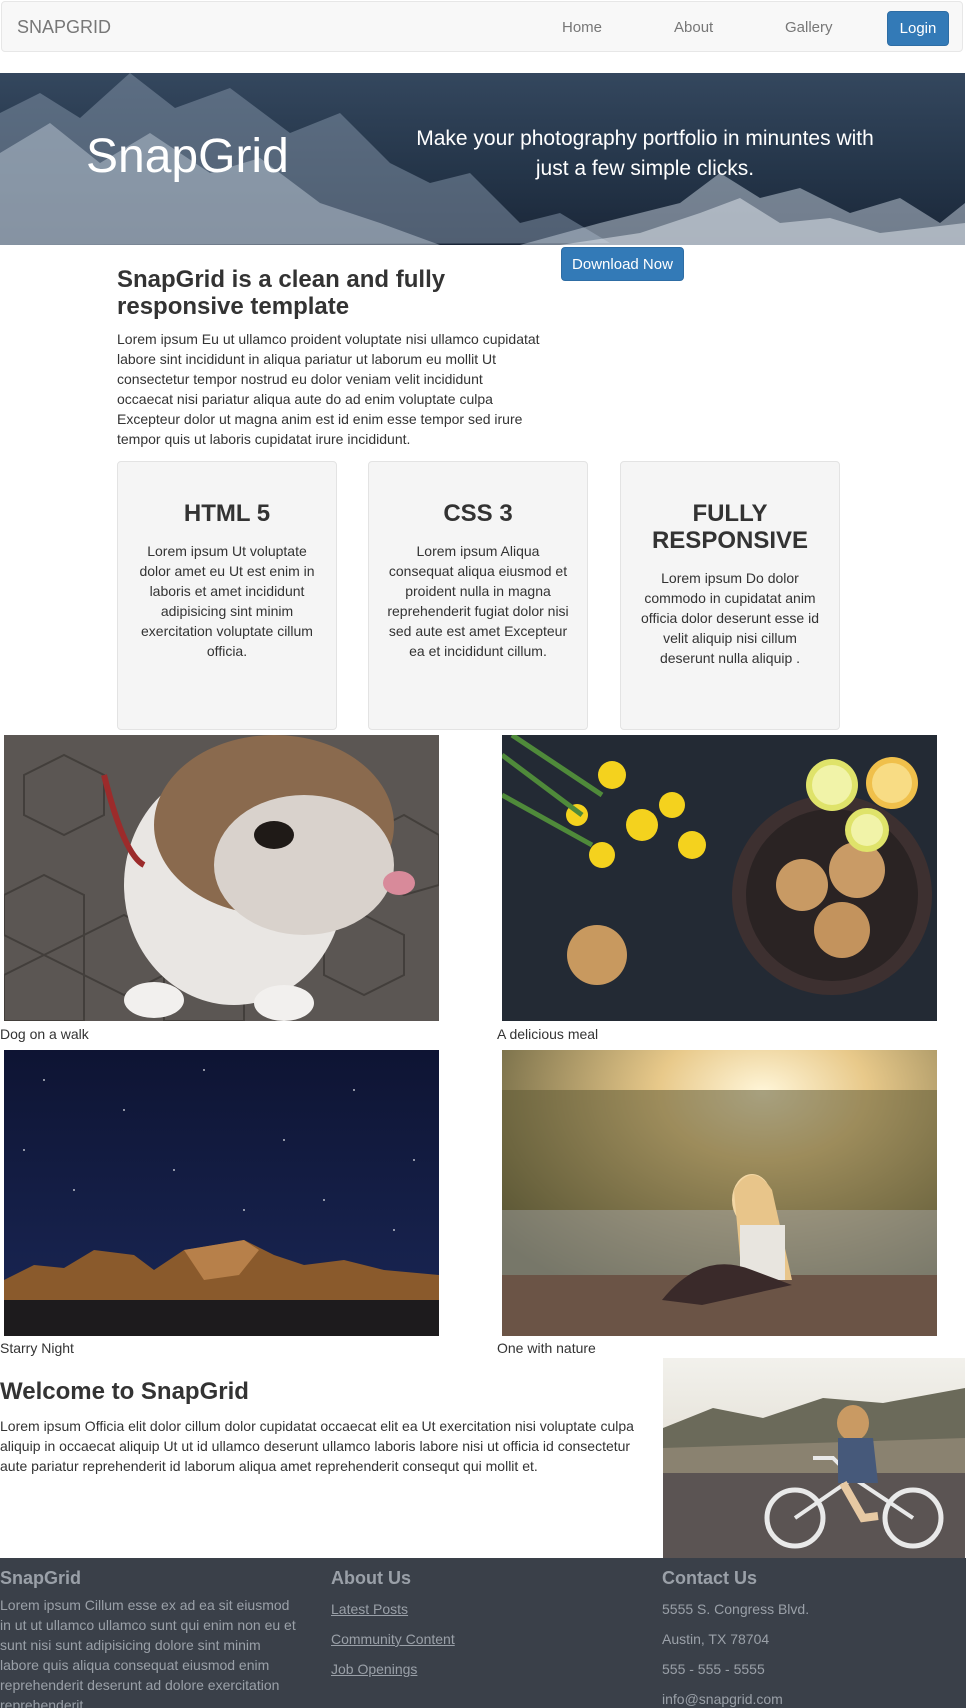 The width and height of the screenshot is (966, 1708). I want to click on photo-nature, so click(719, 1193).